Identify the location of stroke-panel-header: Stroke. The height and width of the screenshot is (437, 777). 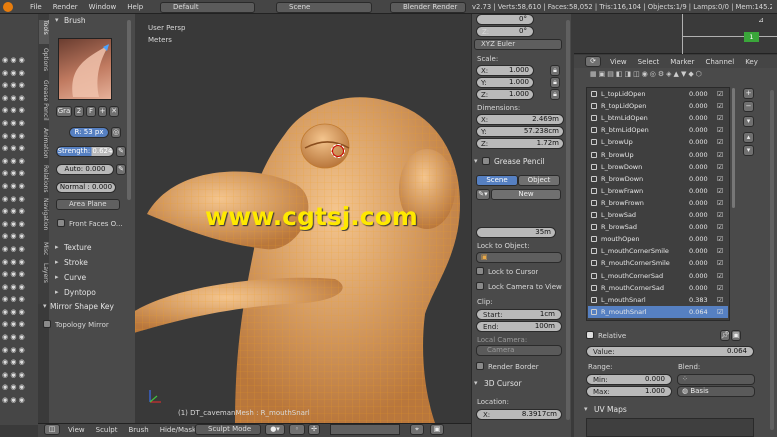
(76, 262).